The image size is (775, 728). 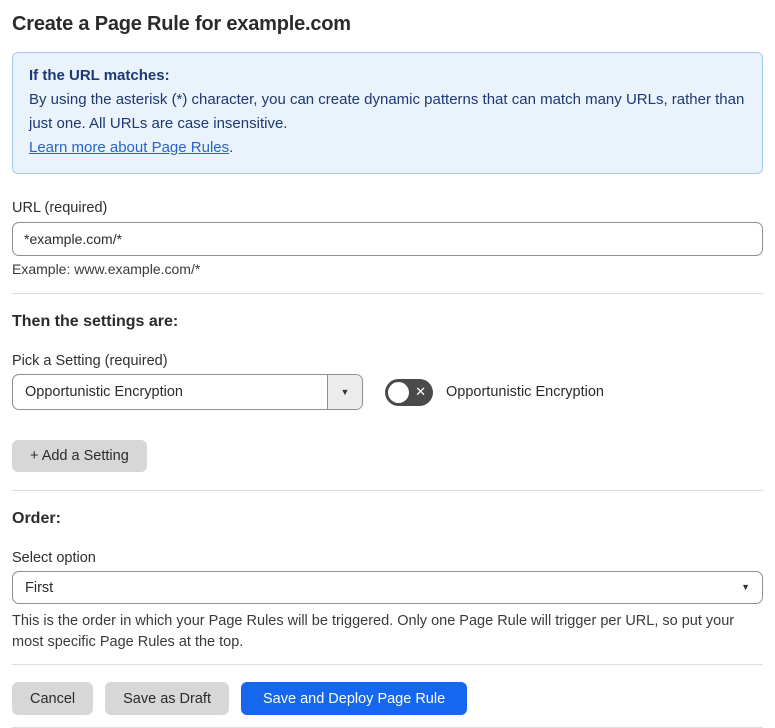 What do you see at coordinates (387, 148) in the screenshot?
I see `info-box-link-line: Learn more about Page Rules.` at bounding box center [387, 148].